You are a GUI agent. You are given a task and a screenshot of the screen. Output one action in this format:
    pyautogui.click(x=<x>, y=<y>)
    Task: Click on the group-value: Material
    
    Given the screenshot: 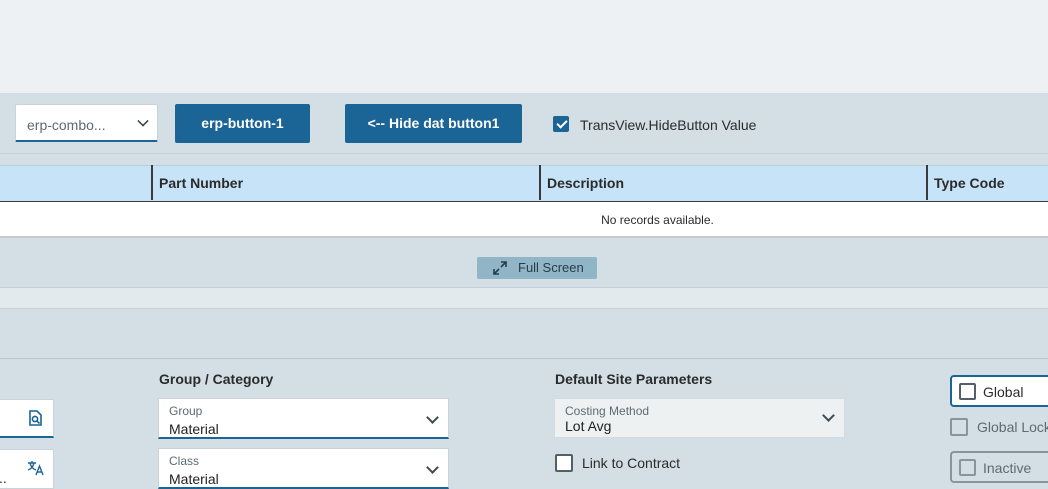 What is the action you would take?
    pyautogui.click(x=194, y=429)
    